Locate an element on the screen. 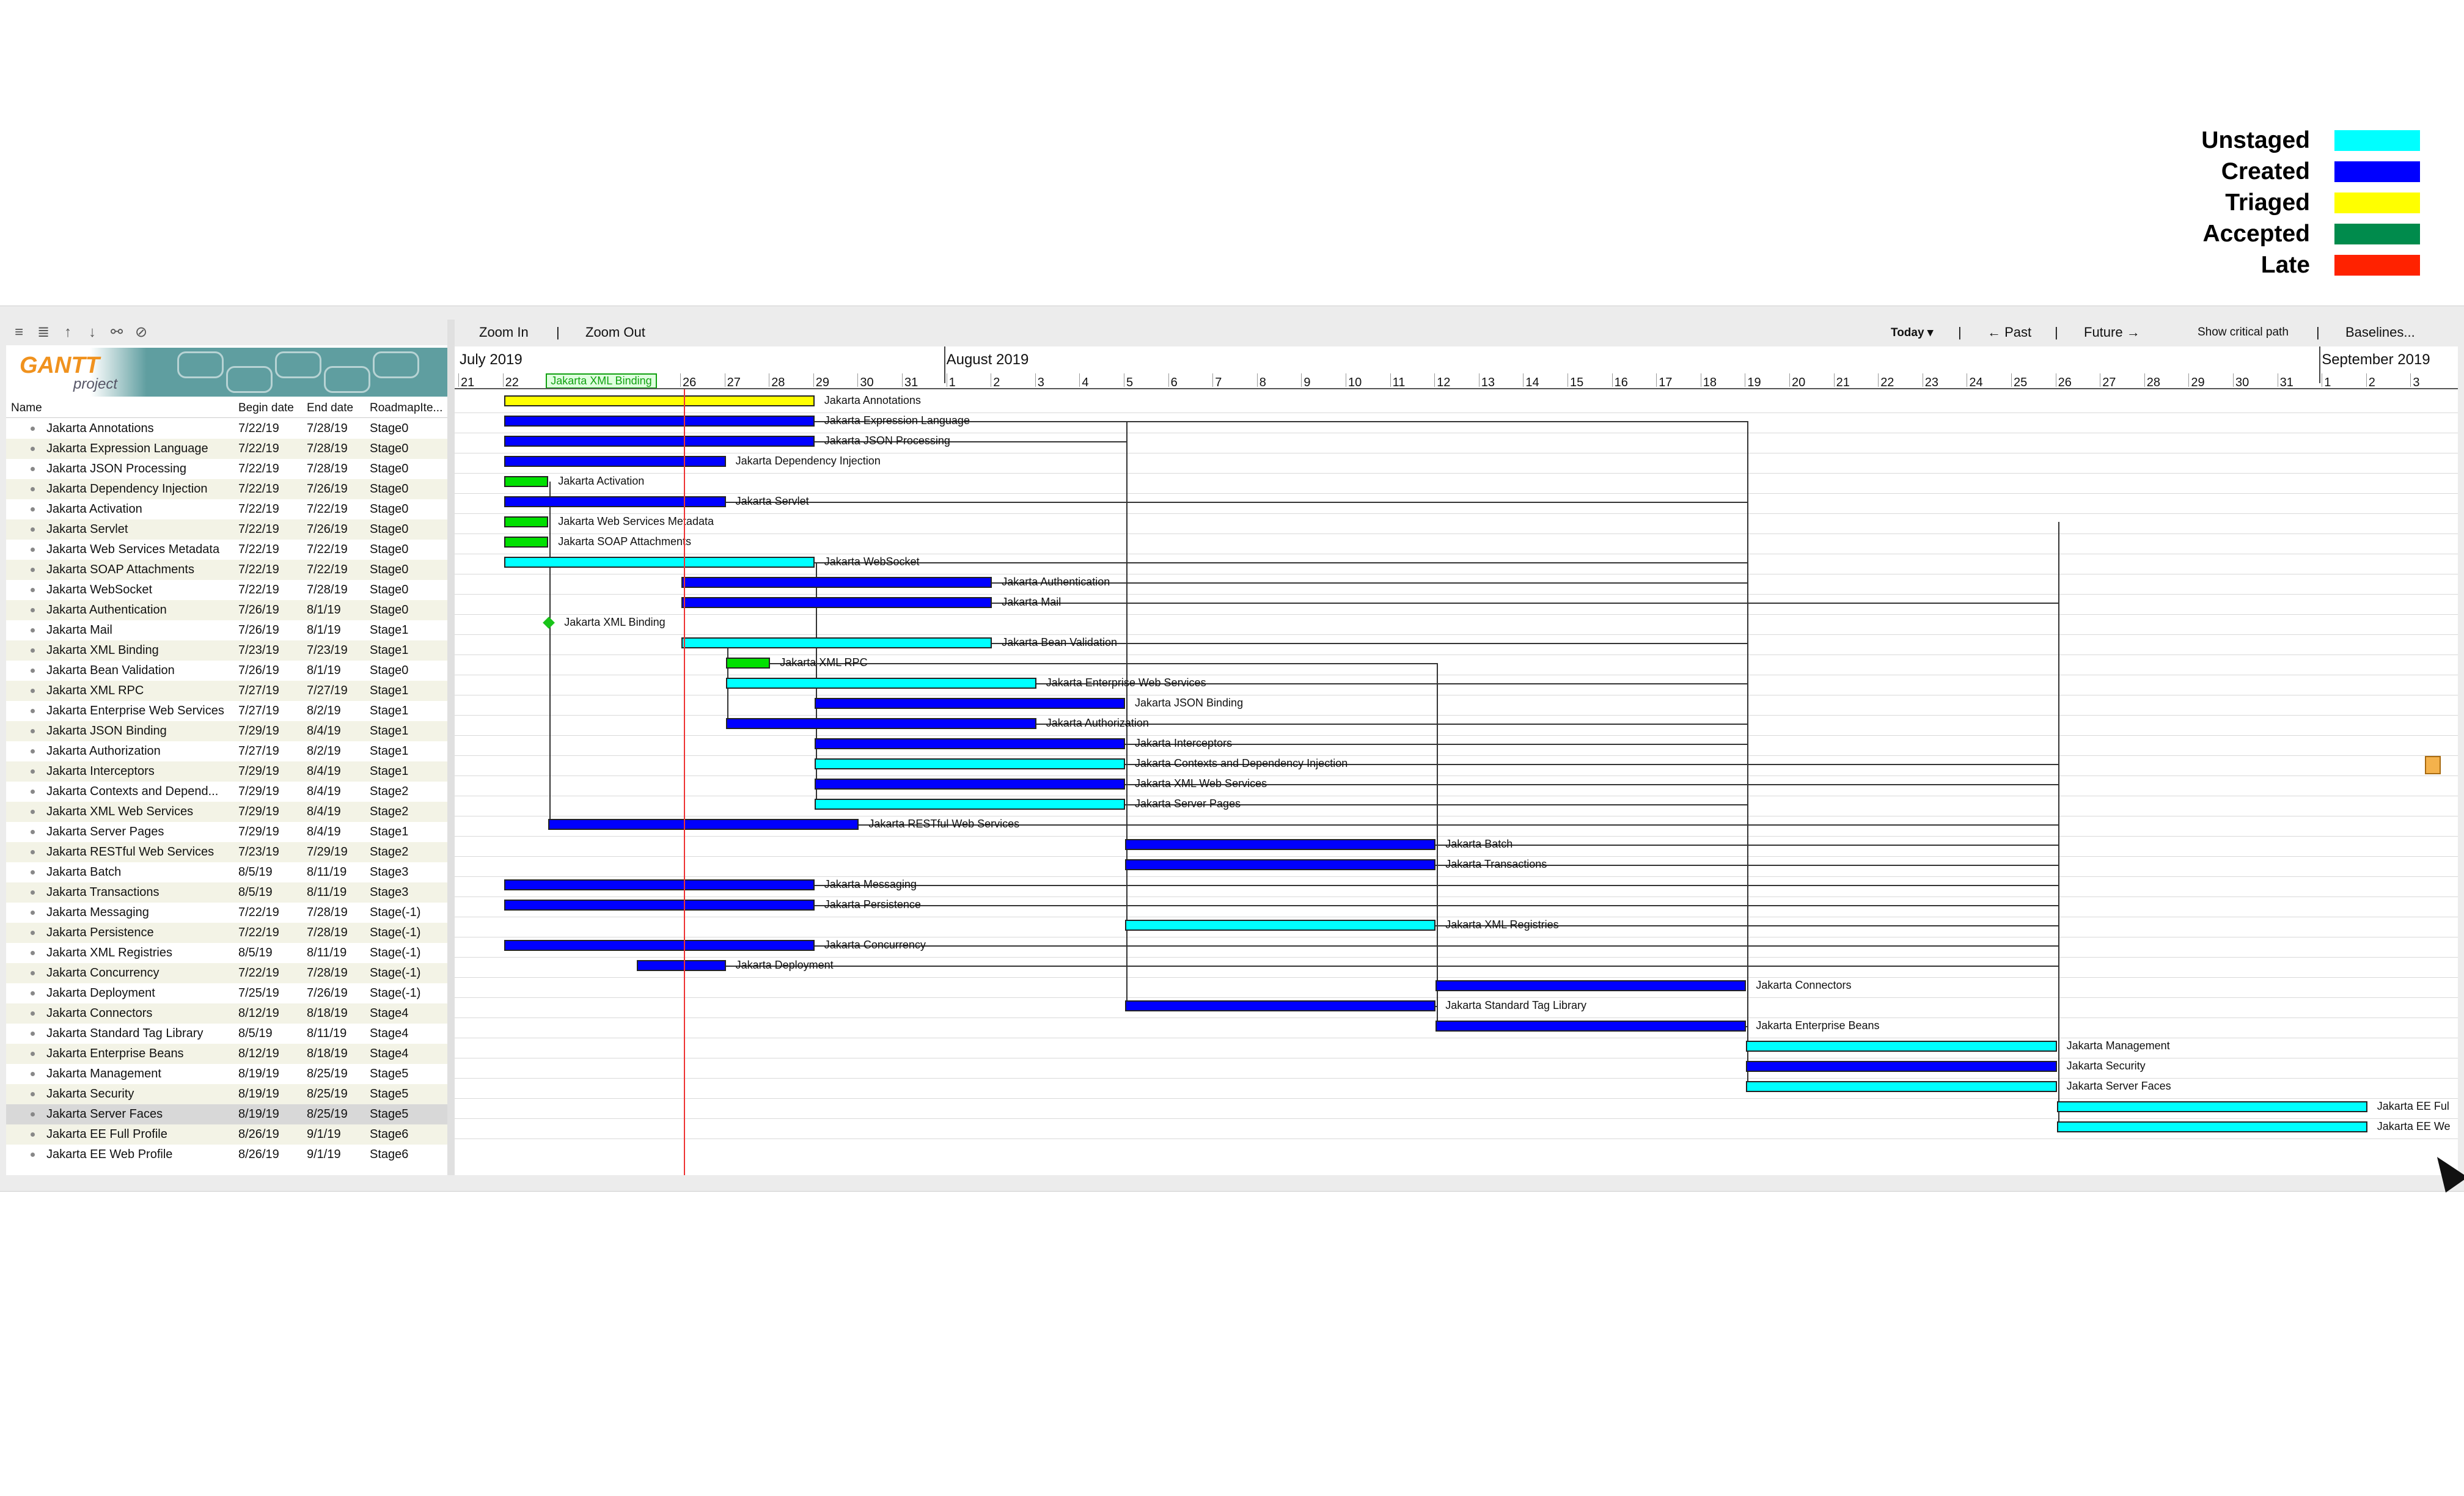  task-begin-date: 8/12/19 is located at coordinates (258, 1014).